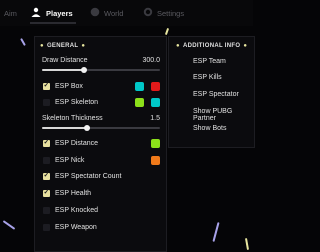  What do you see at coordinates (88, 176) in the screenshot?
I see `esp-spectator-count-label: ESP Spectator Count` at bounding box center [88, 176].